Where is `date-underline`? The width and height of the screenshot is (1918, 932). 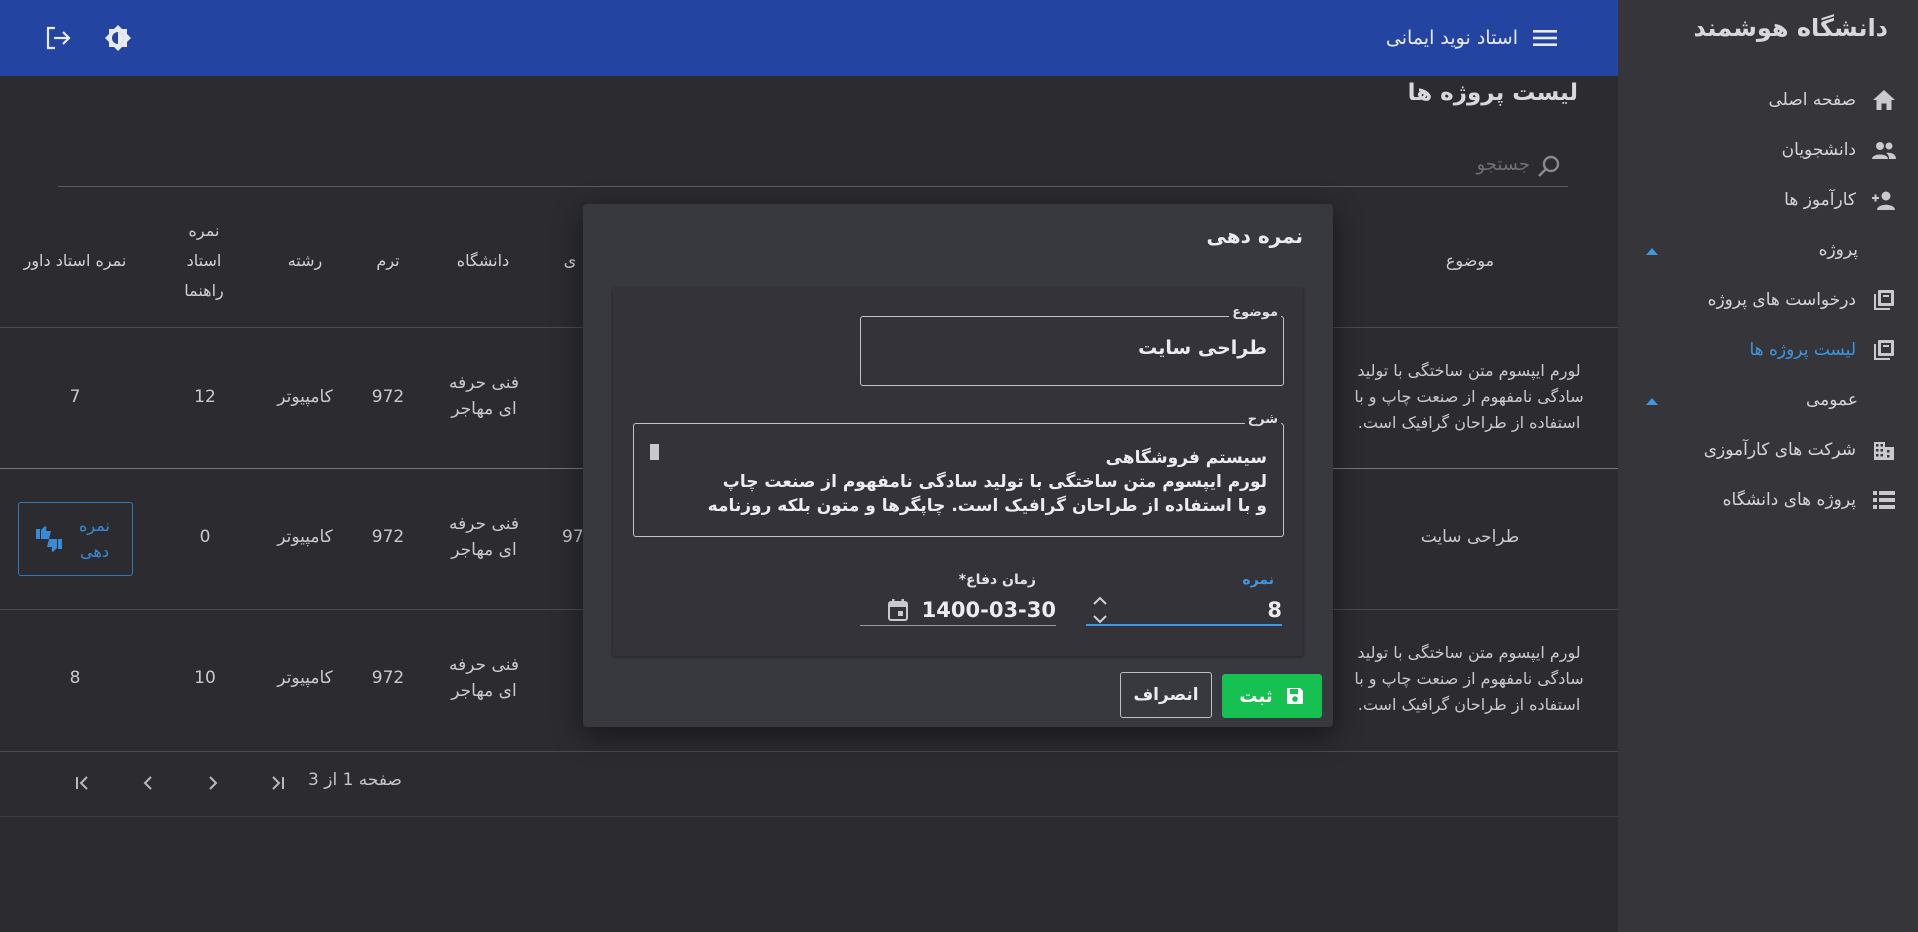
date-underline is located at coordinates (958, 625).